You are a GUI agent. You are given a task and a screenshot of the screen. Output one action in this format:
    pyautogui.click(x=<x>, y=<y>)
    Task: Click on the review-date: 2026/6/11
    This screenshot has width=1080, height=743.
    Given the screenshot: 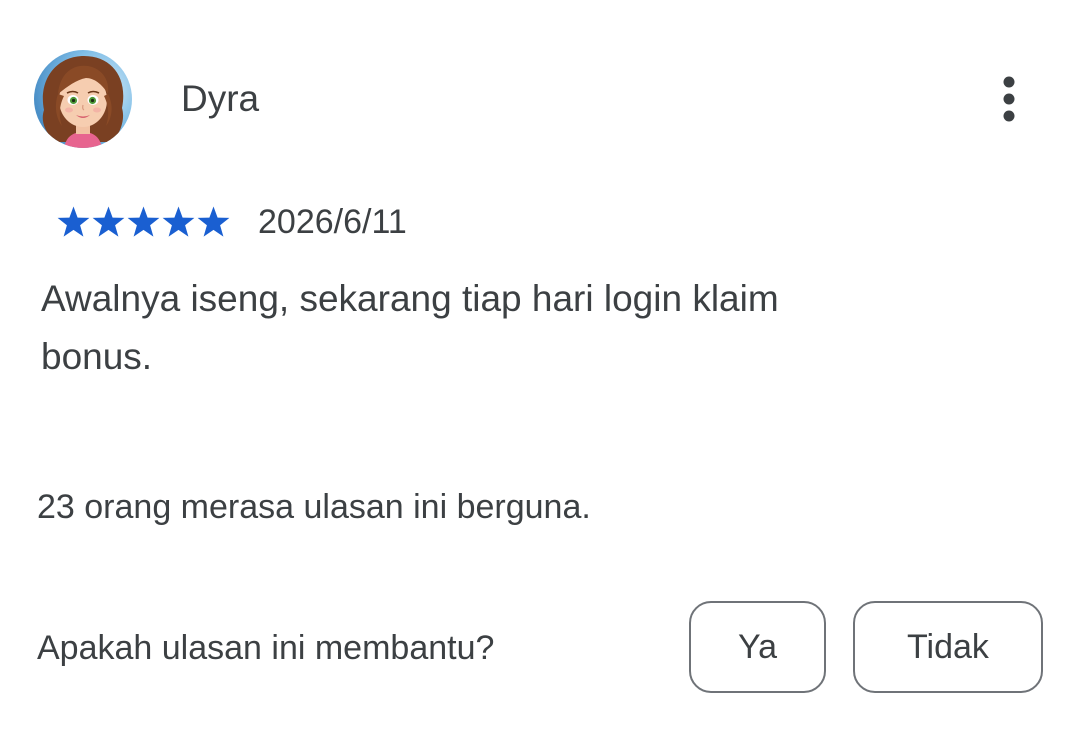 What is the action you would take?
    pyautogui.click(x=332, y=222)
    